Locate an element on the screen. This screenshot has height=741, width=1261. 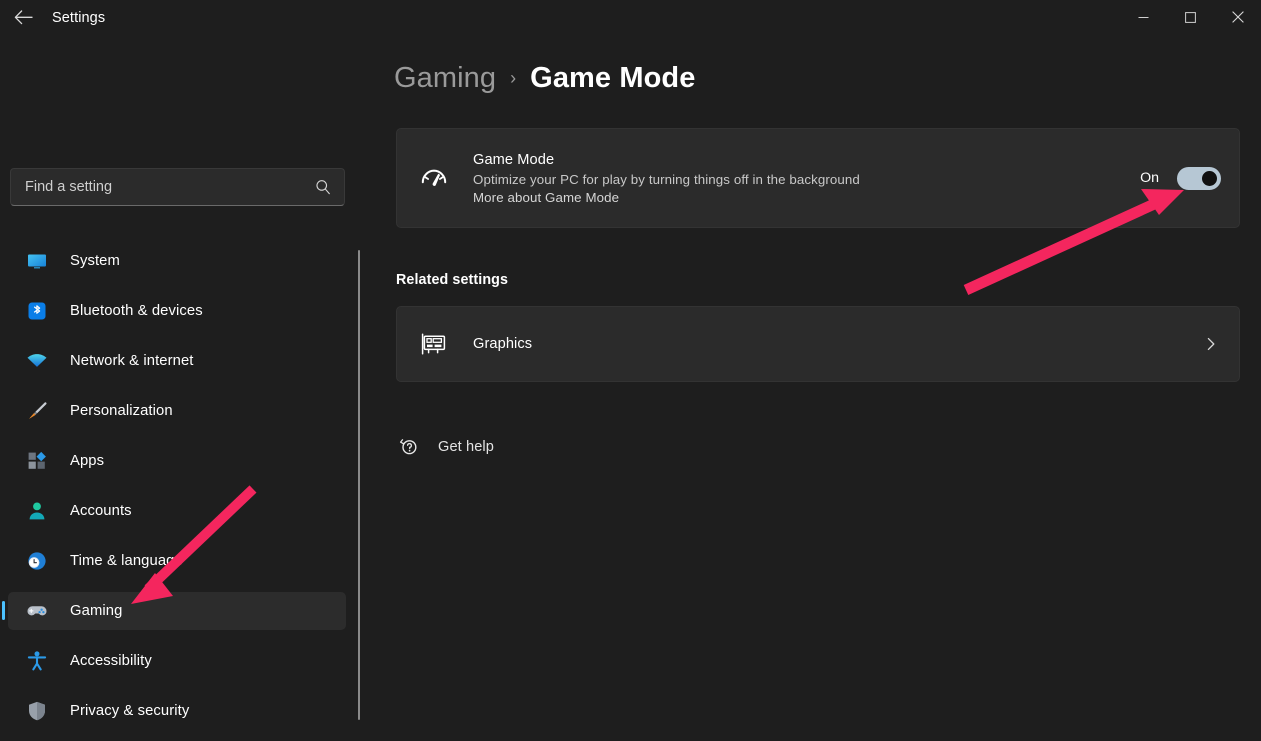
window-controls is located at coordinates (1190, 17).